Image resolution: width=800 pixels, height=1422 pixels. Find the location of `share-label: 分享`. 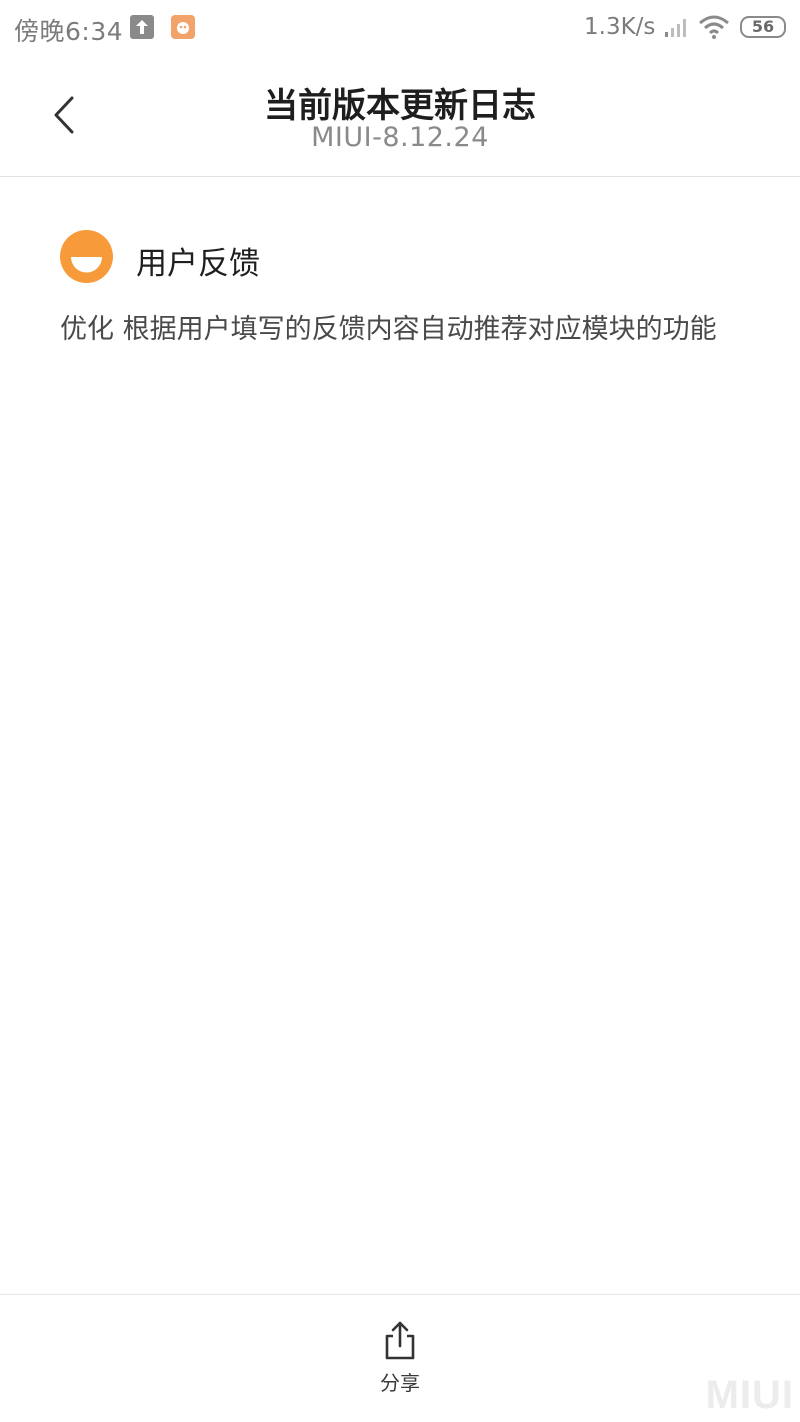

share-label: 分享 is located at coordinates (400, 1383).